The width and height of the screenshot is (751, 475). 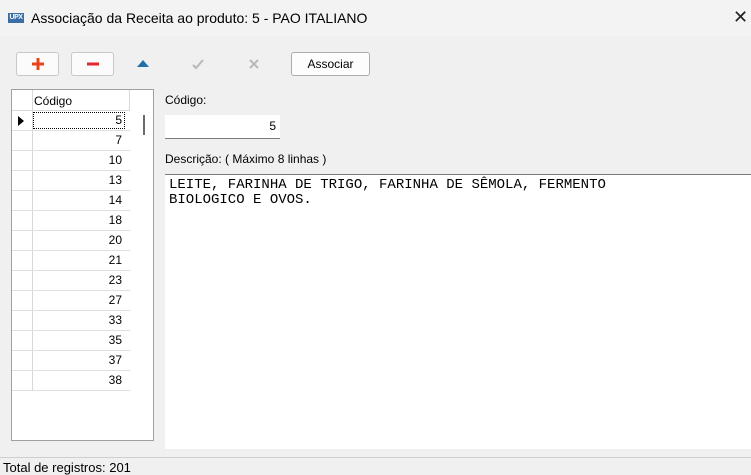 I want to click on minus-icon, so click(x=92, y=64).